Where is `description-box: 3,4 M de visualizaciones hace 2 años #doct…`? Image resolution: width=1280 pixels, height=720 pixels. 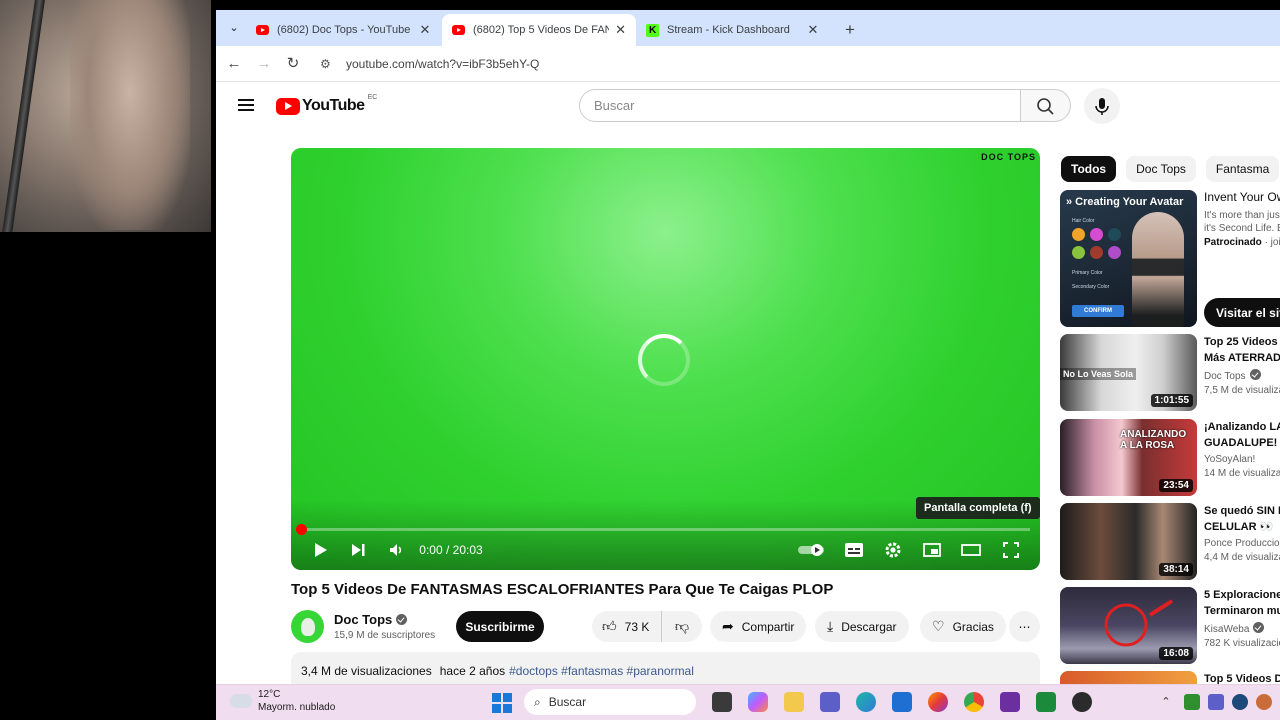 description-box: 3,4 M de visualizaciones hace 2 años #doct… is located at coordinates (665, 668).